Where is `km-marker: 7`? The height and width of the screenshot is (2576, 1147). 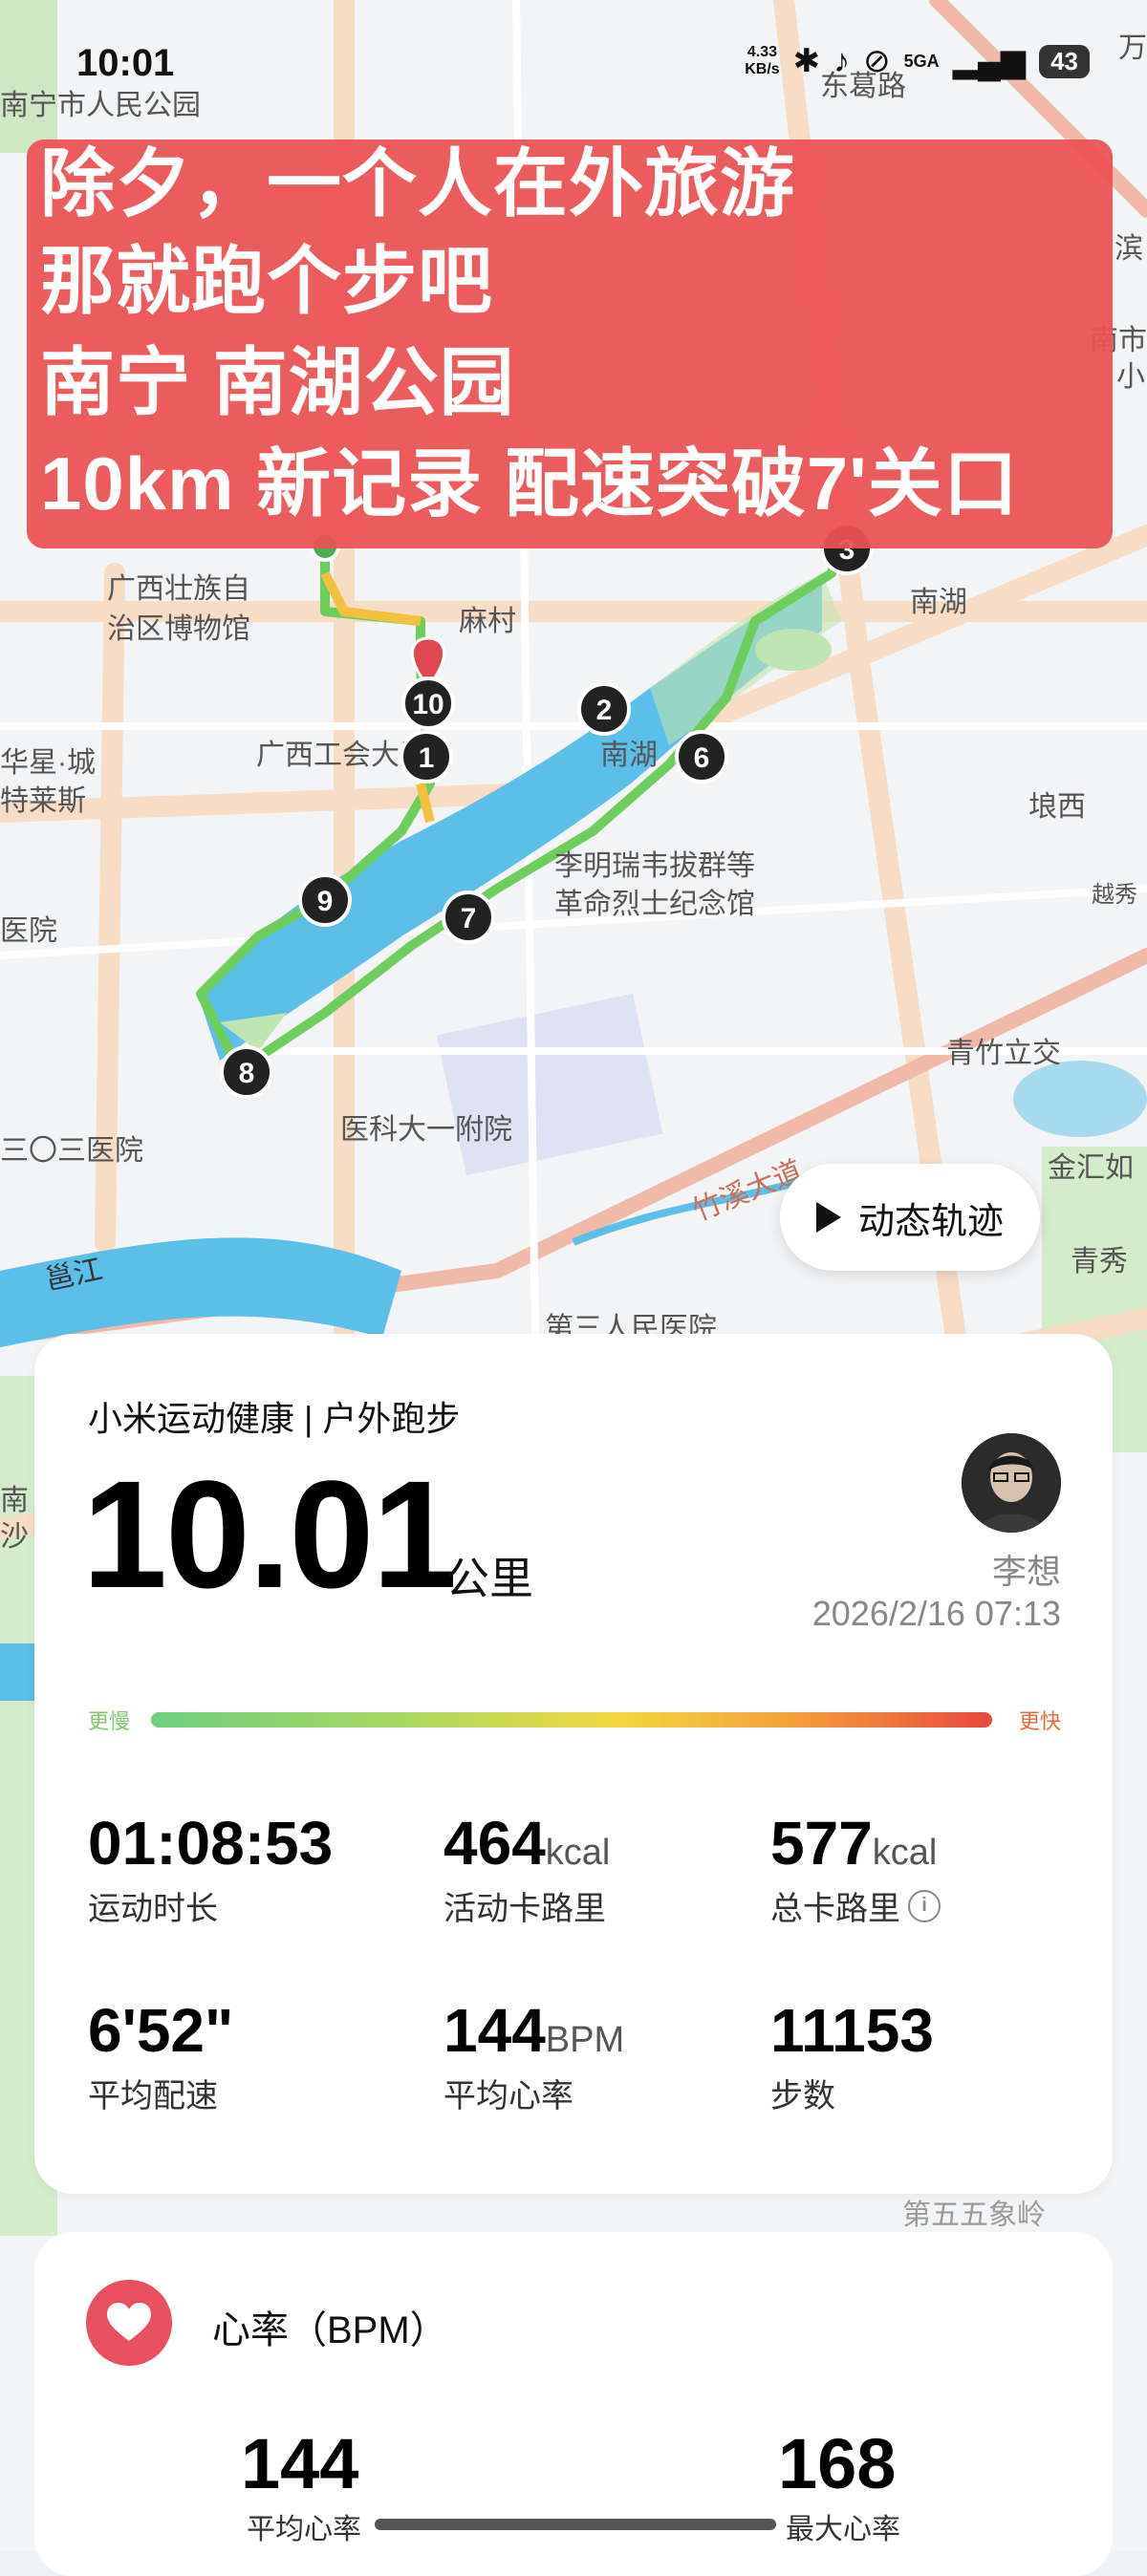
km-marker: 7 is located at coordinates (468, 917).